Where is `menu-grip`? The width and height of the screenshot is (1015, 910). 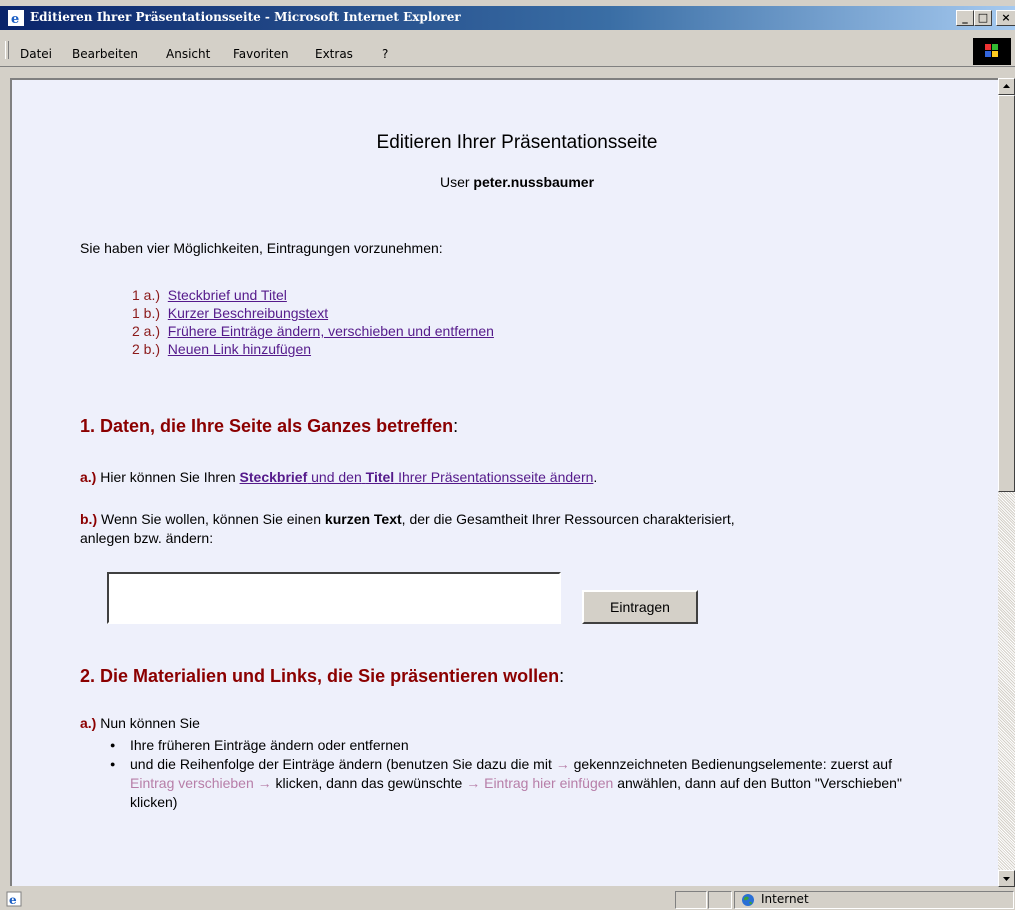
menu-grip is located at coordinates (7, 50).